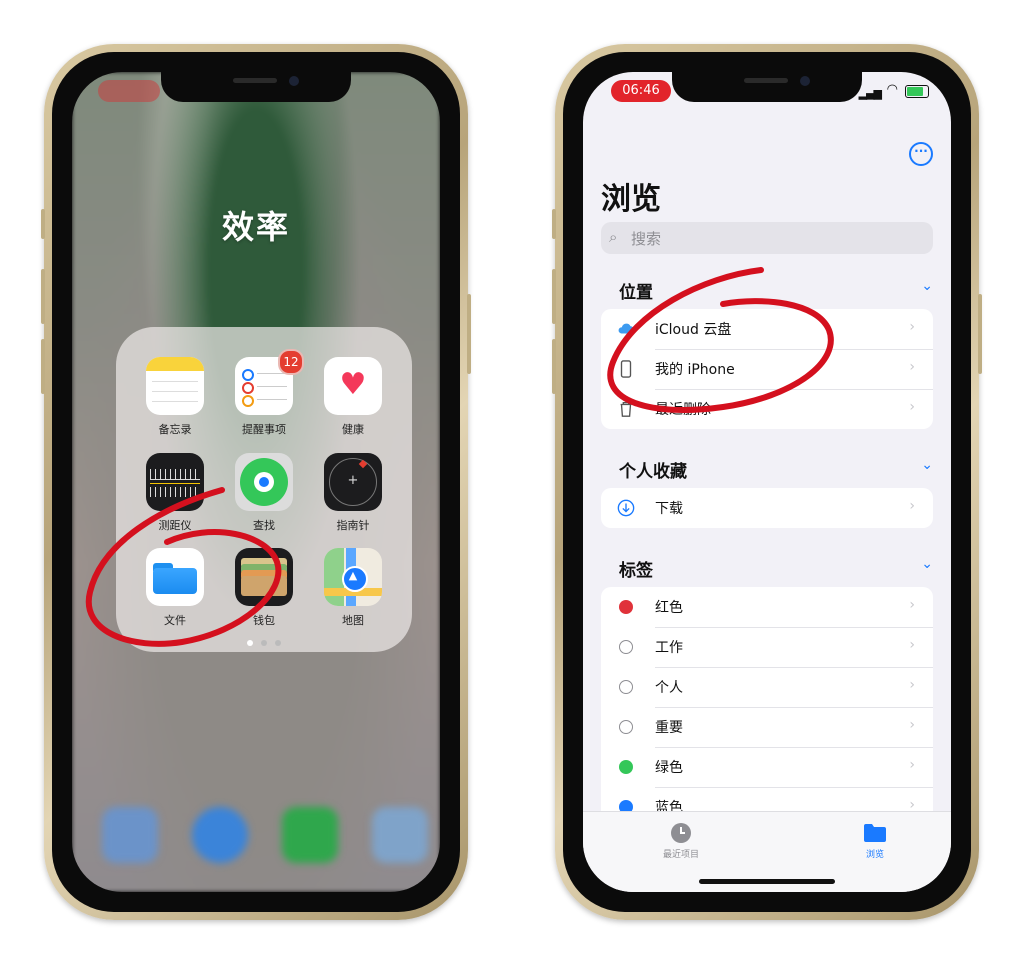 The height and width of the screenshot is (964, 1024). I want to click on download-icon, so click(626, 508).